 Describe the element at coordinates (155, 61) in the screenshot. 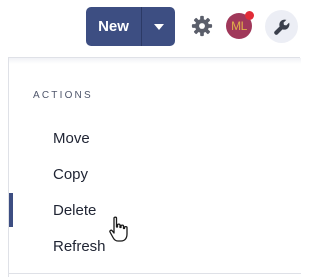

I see `panel-shadow` at that location.